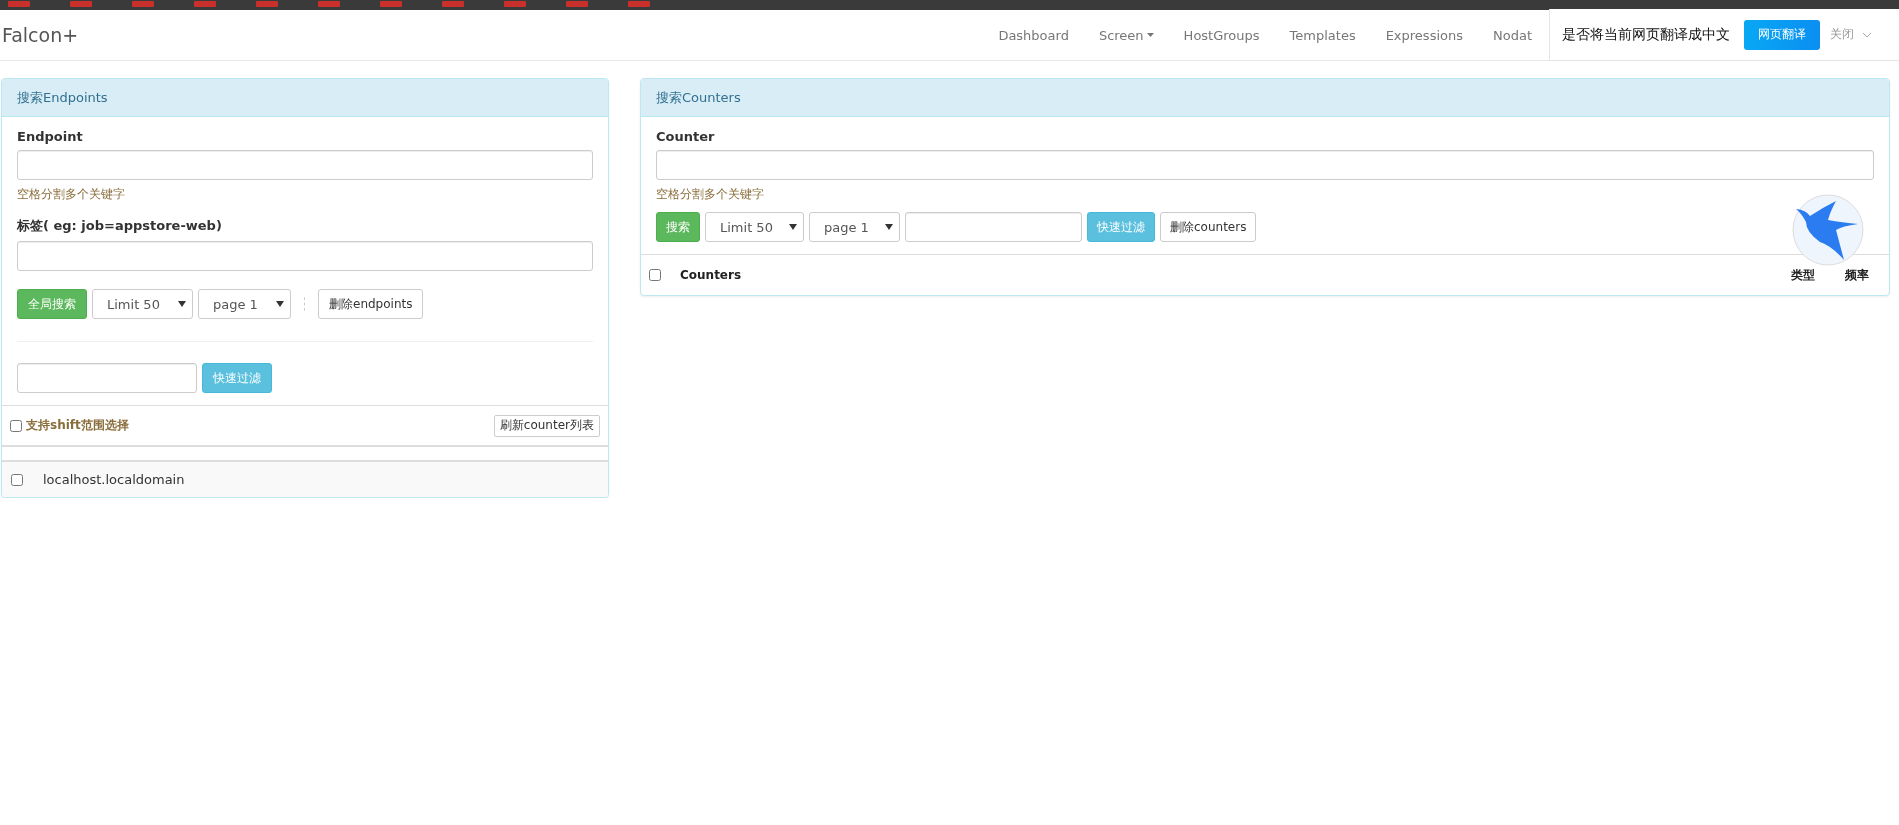 The height and width of the screenshot is (825, 1899). Describe the element at coordinates (1208, 227) in the screenshot. I see `delete-counters-button: 删除counters` at that location.